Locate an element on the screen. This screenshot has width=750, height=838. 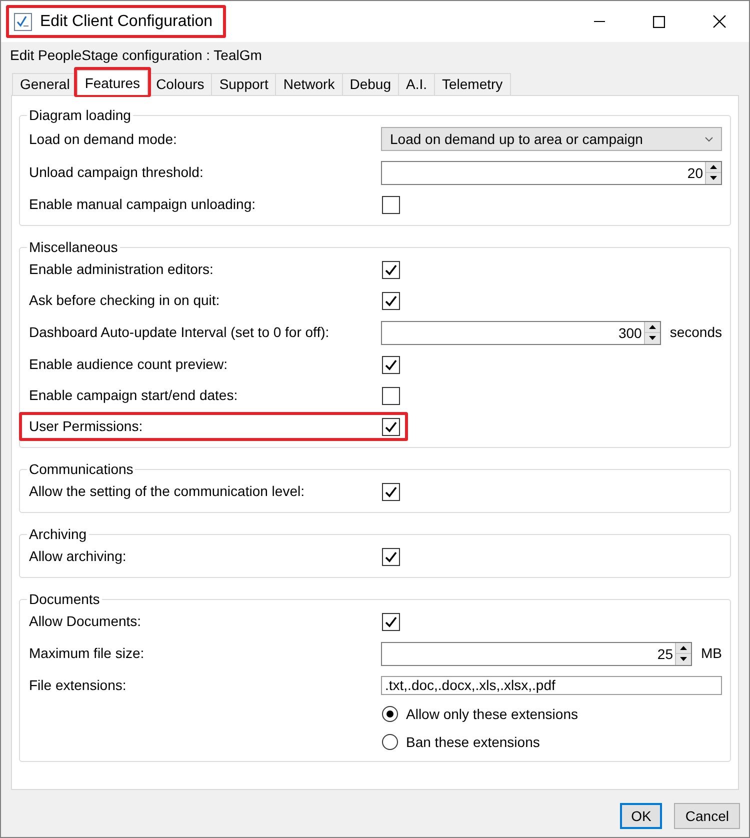
dialog-button: Cancel is located at coordinates (707, 816).